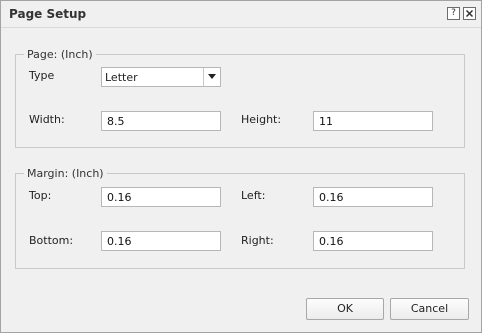 This screenshot has height=333, width=482. What do you see at coordinates (241, 14) in the screenshot?
I see `title-bar: Page Setup ?` at bounding box center [241, 14].